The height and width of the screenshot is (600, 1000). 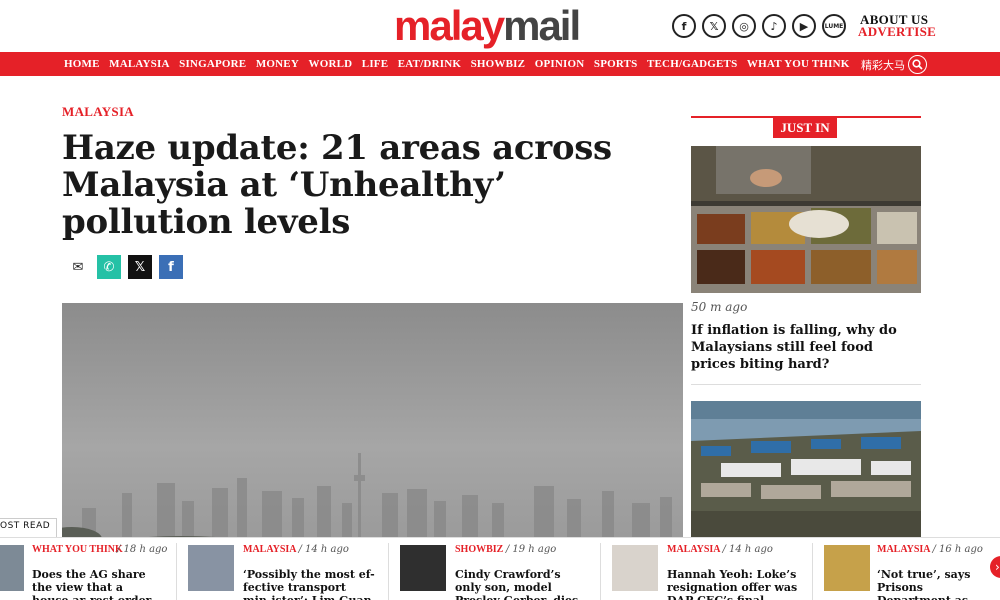 I want to click on logo-mail: mail, so click(x=542, y=25).